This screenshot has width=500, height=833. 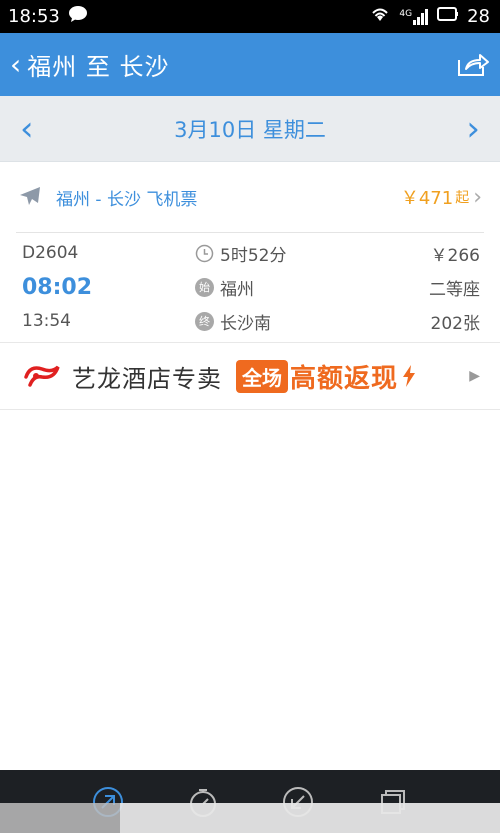 I want to click on train-fare: ￥266 二等座 202张, so click(x=454, y=287).